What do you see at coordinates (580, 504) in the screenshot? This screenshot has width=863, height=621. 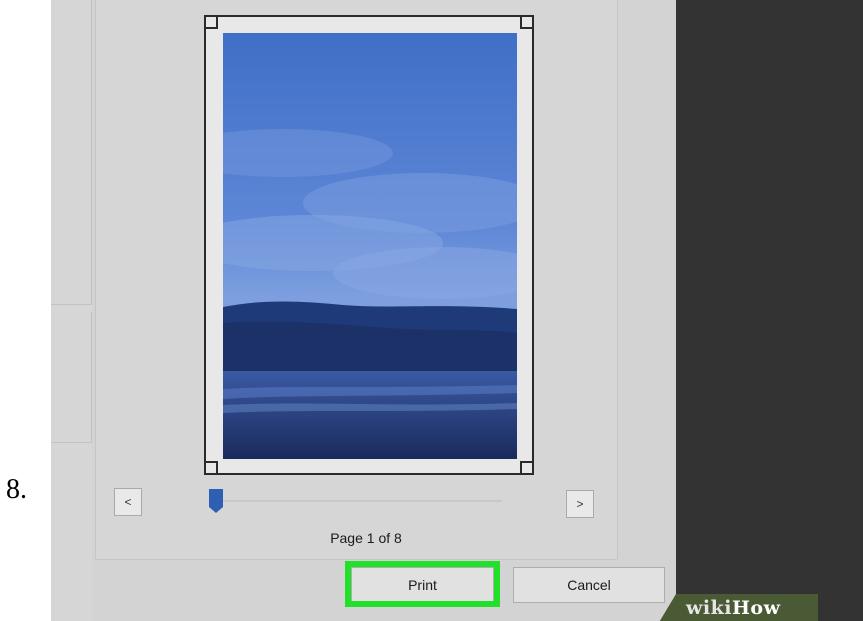 I see `next-page-button: >` at bounding box center [580, 504].